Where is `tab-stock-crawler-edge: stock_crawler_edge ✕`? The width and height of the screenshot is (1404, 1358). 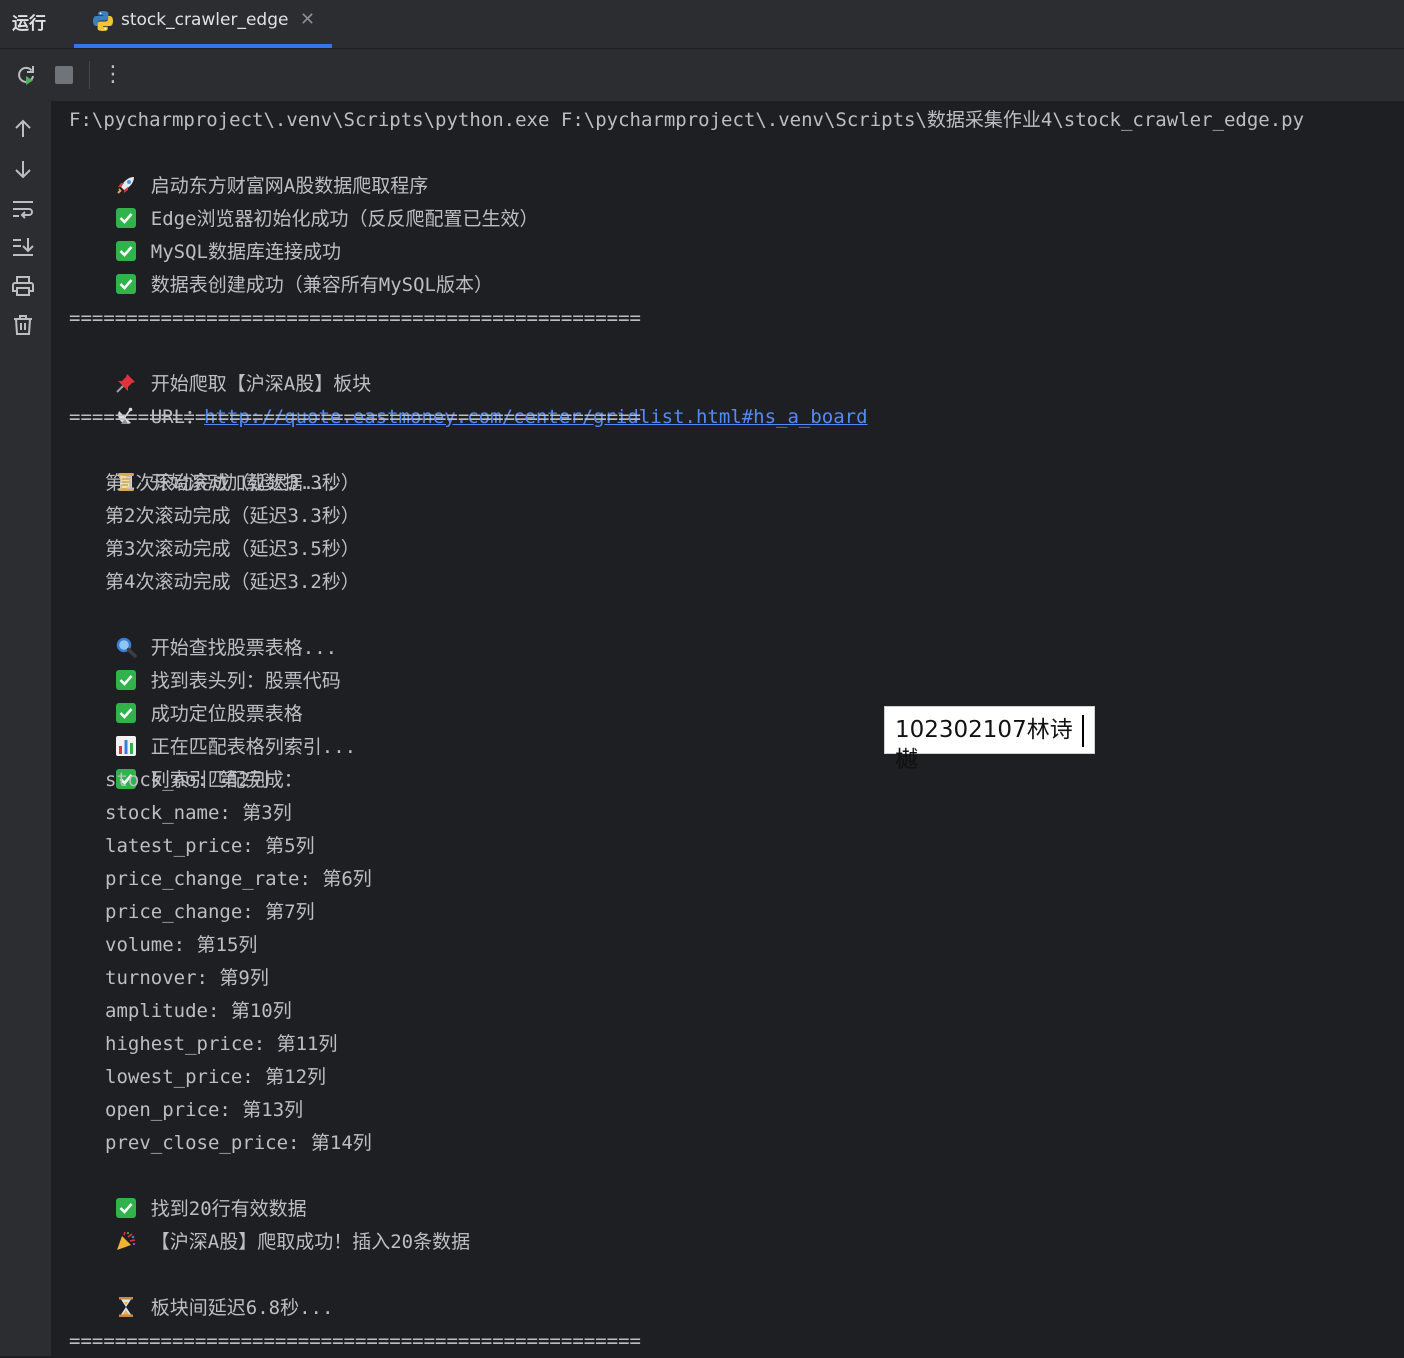 tab-stock-crawler-edge: stock_crawler_edge ✕ is located at coordinates (203, 24).